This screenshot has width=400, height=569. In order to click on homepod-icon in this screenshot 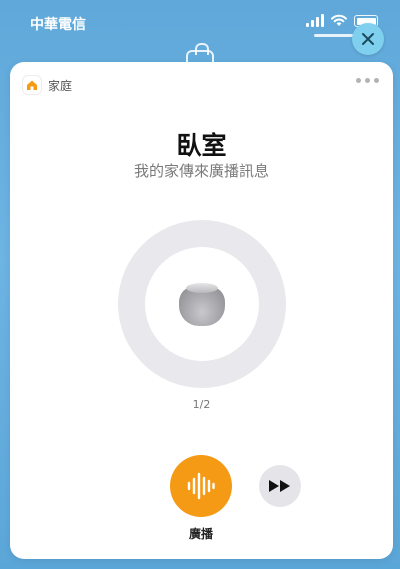, I will do `click(202, 304)`.